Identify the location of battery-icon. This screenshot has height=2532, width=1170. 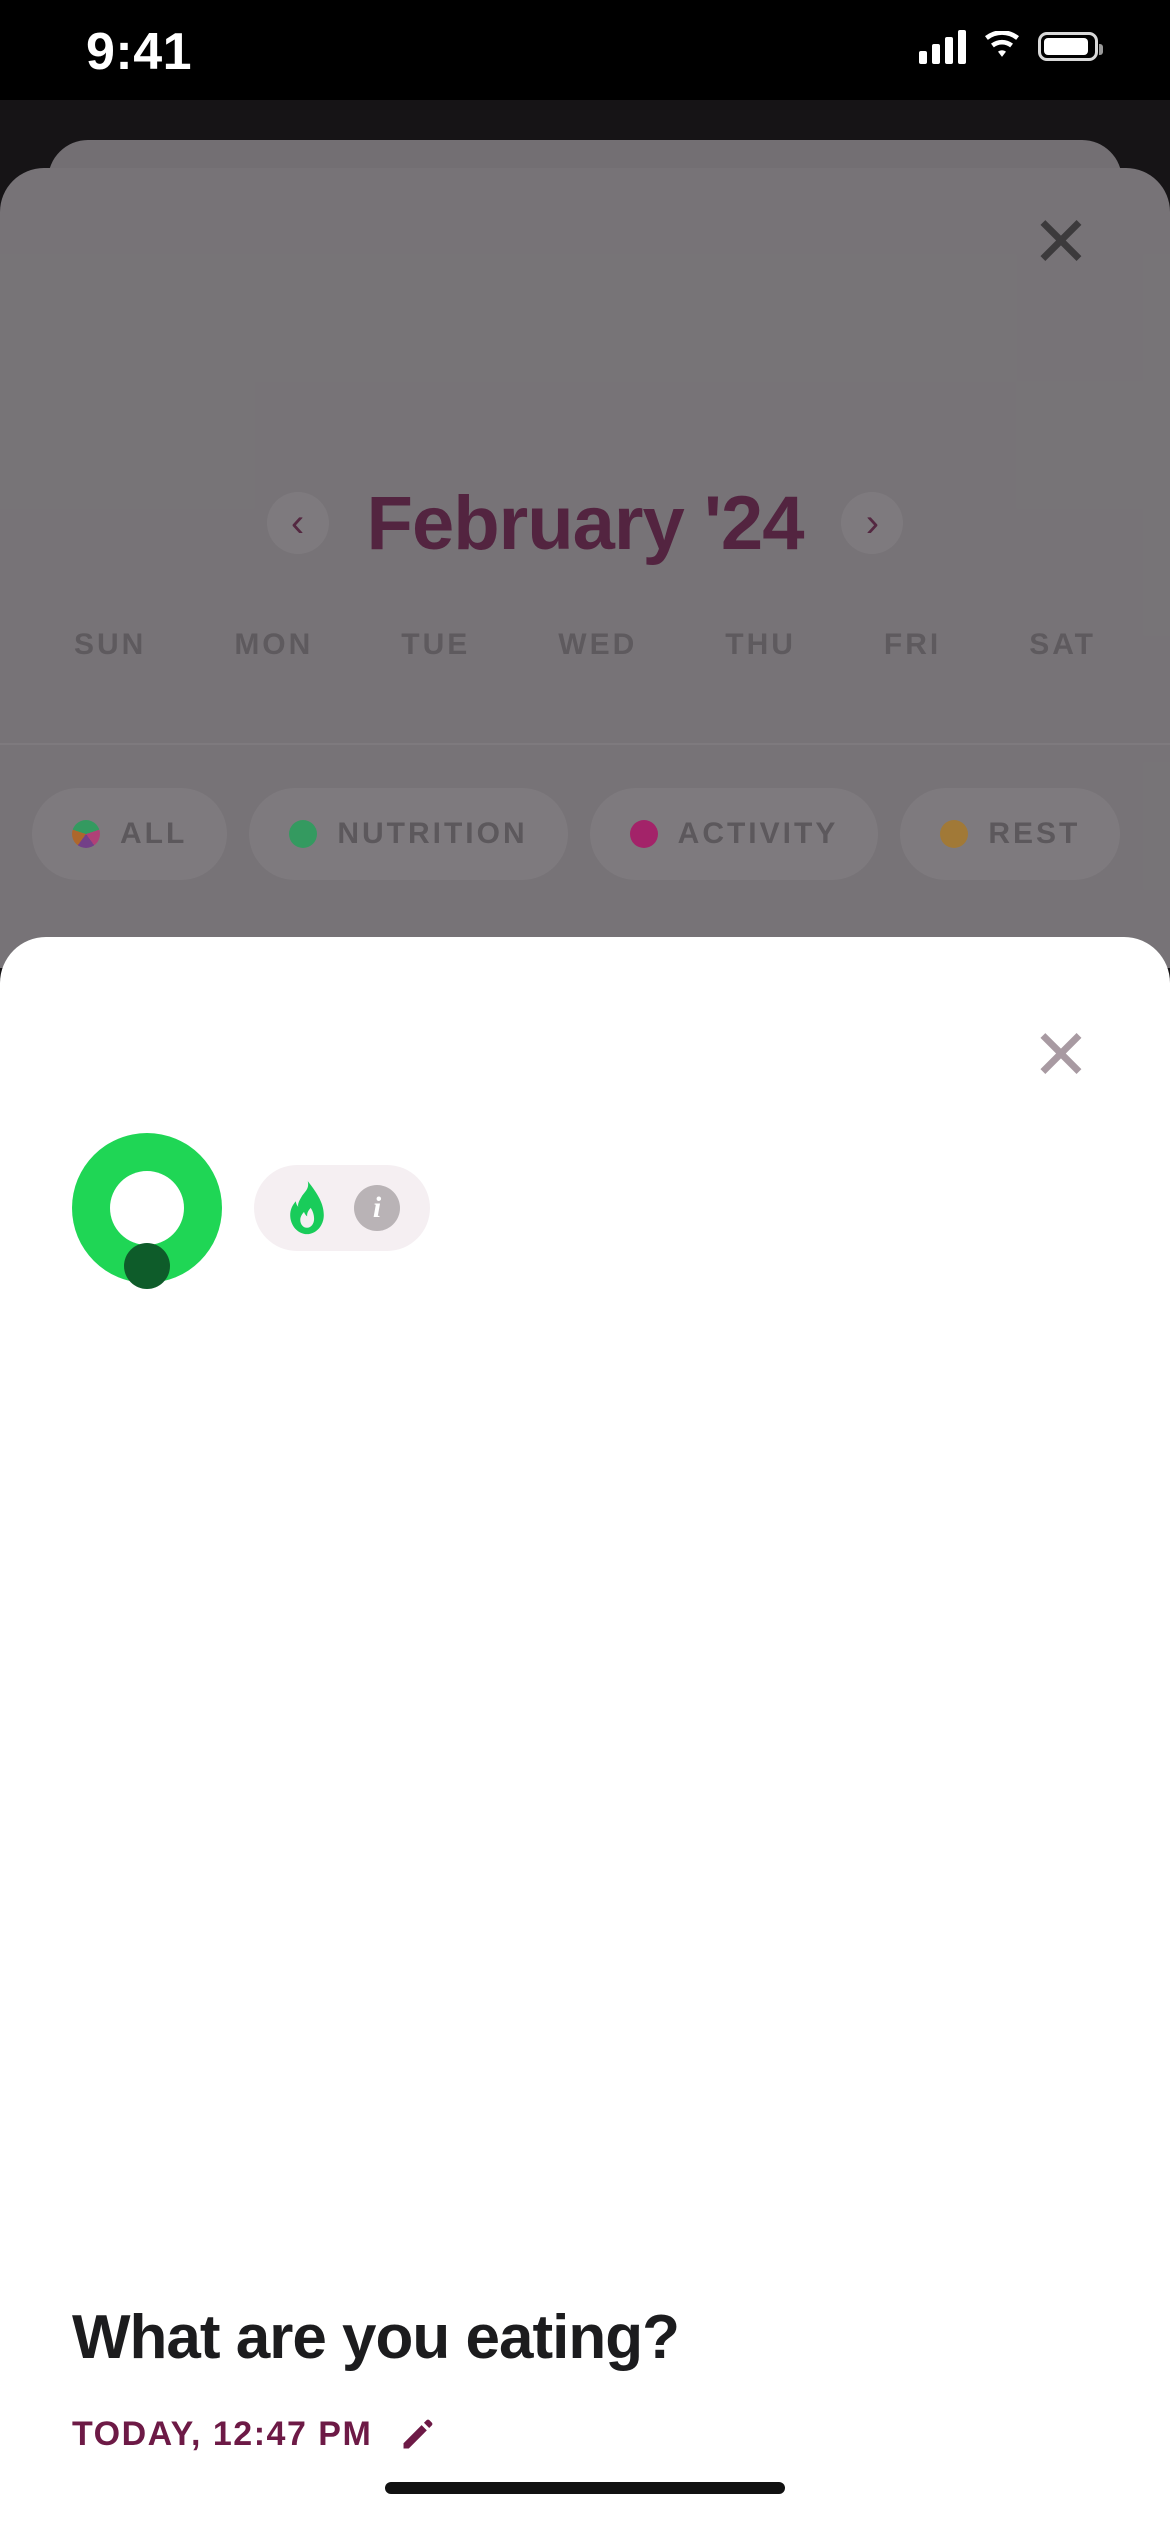
(1070, 46).